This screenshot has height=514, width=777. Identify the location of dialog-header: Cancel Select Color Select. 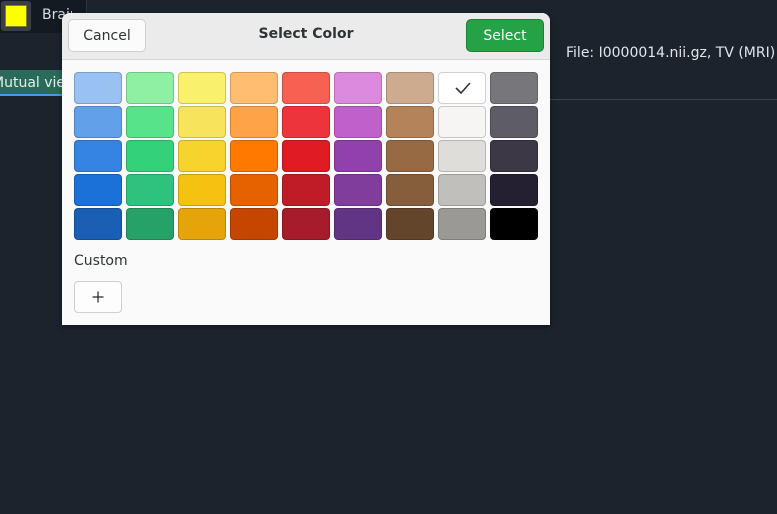
(306, 36).